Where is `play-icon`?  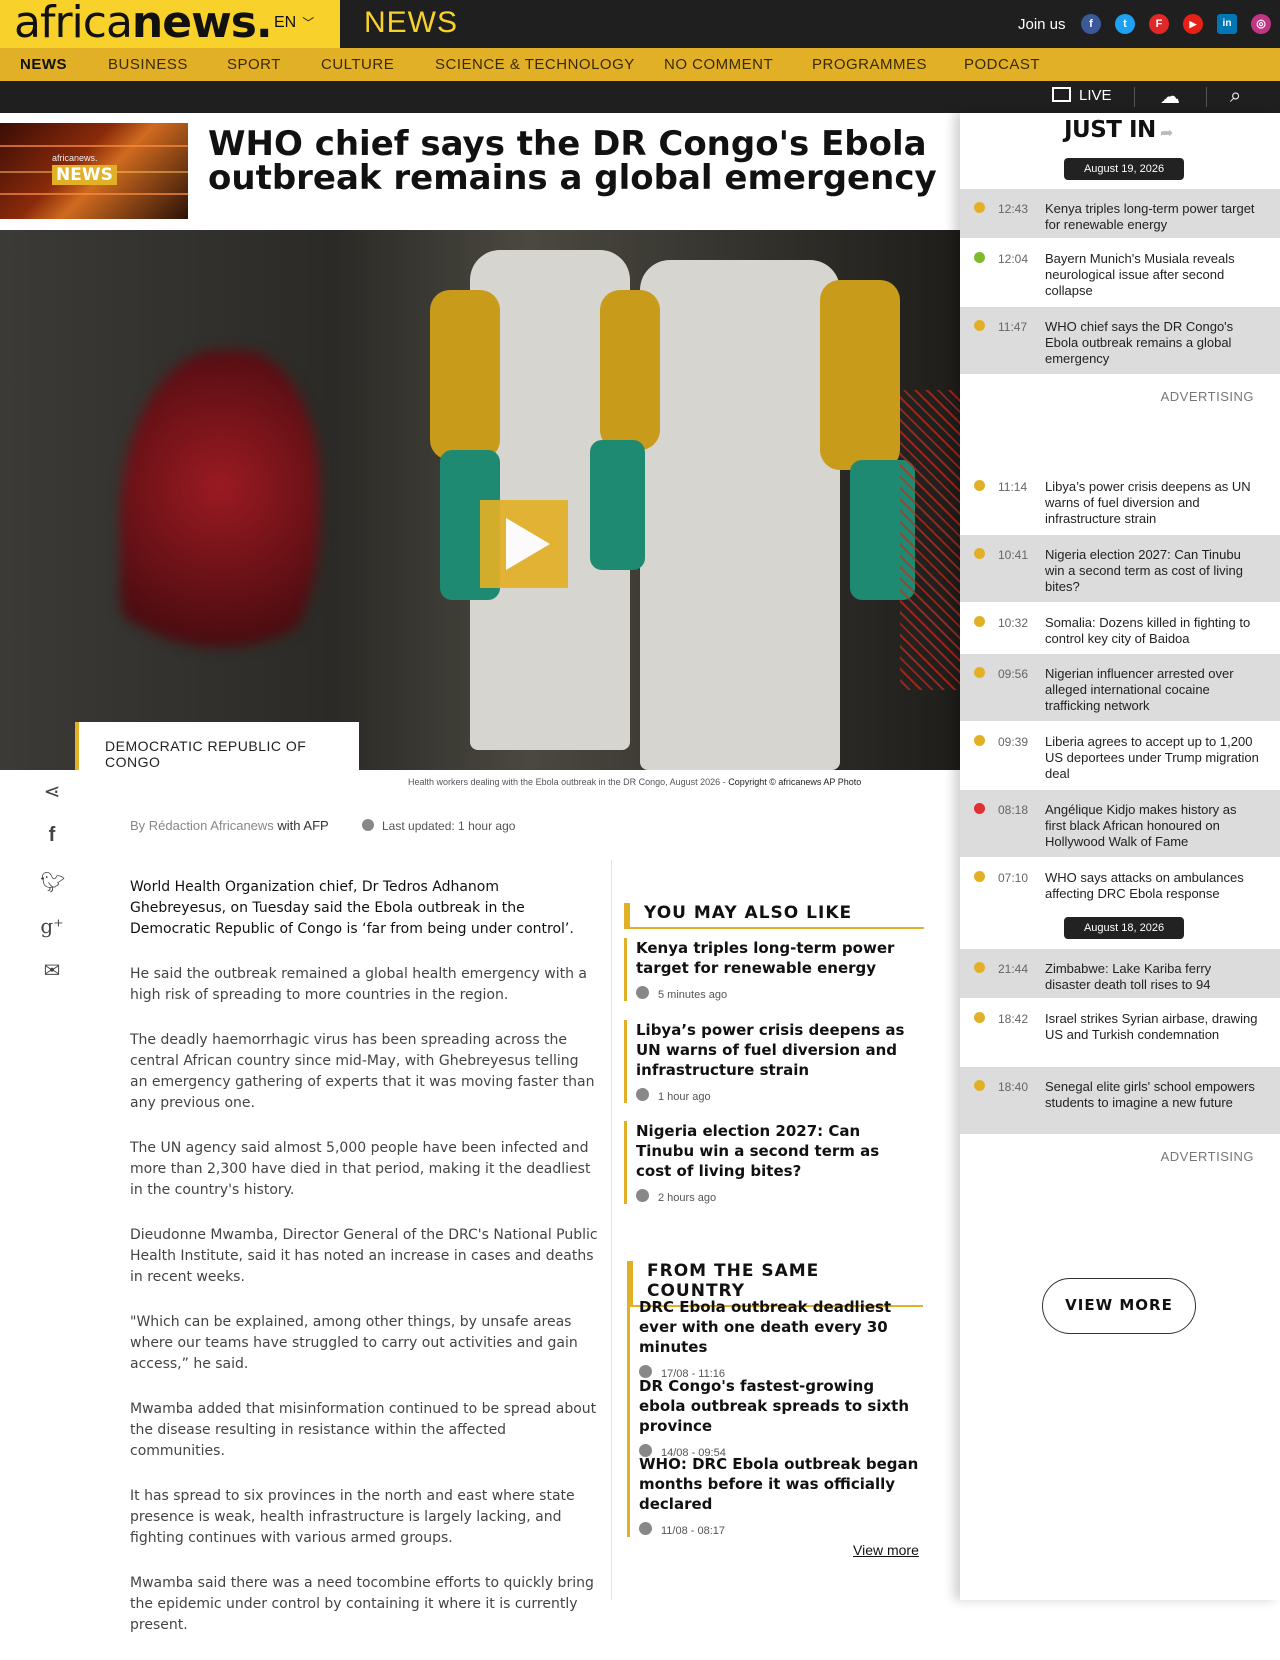 play-icon is located at coordinates (524, 544).